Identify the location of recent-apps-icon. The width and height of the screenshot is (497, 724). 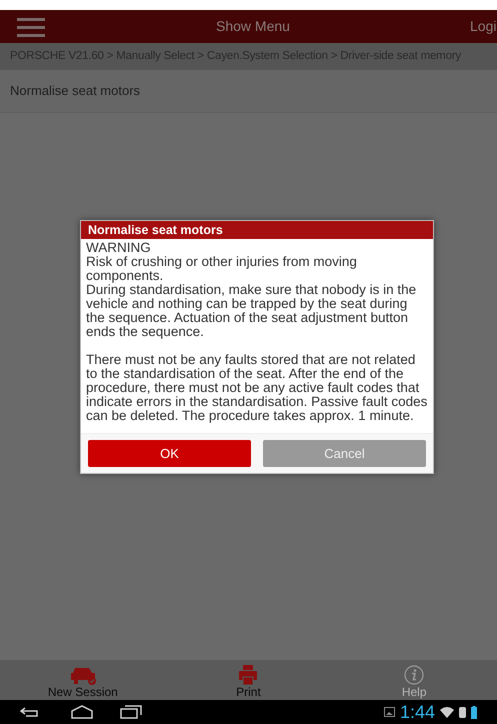
(131, 712).